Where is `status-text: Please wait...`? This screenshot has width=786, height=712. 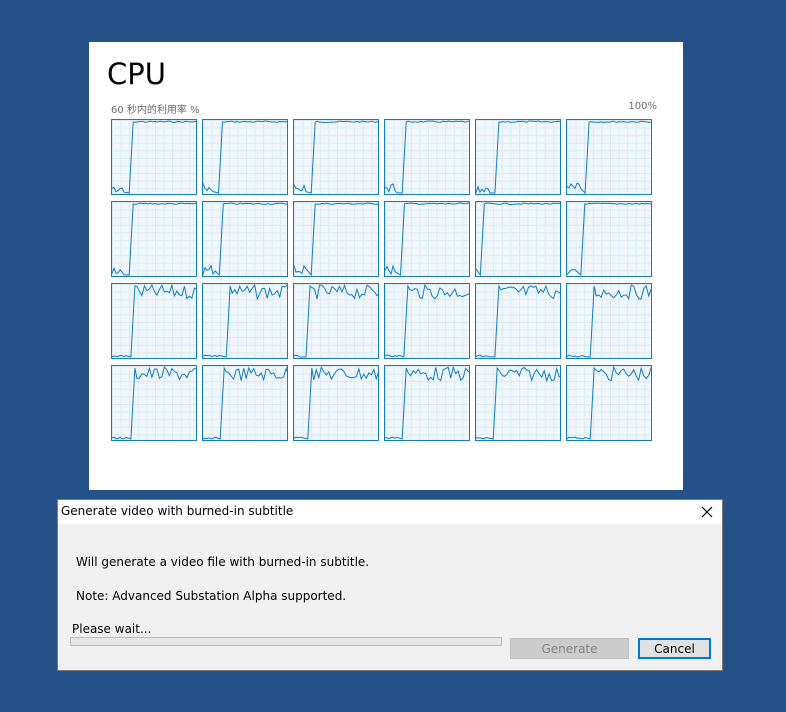 status-text: Please wait... is located at coordinates (112, 629).